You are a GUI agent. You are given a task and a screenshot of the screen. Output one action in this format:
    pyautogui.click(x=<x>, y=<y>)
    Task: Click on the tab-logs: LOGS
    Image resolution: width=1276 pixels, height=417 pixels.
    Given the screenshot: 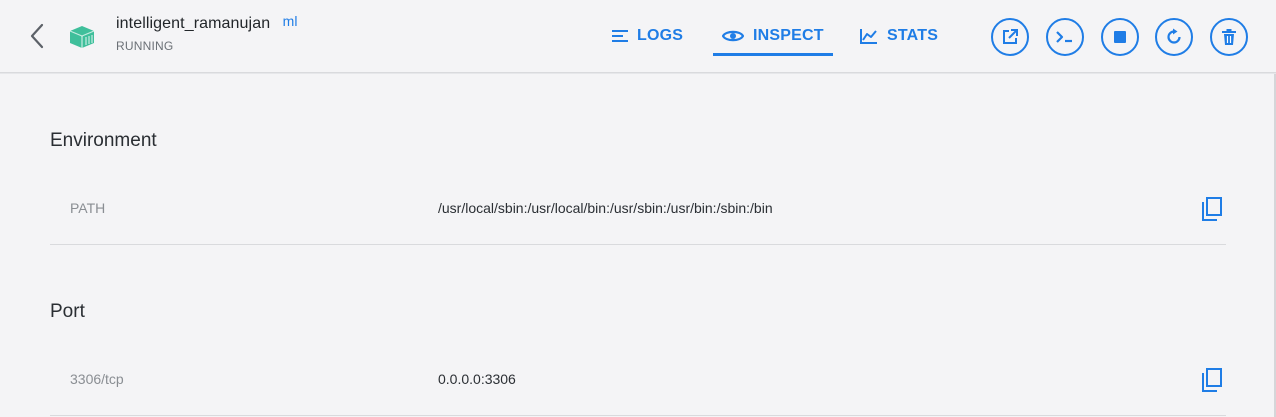 What is the action you would take?
    pyautogui.click(x=647, y=36)
    